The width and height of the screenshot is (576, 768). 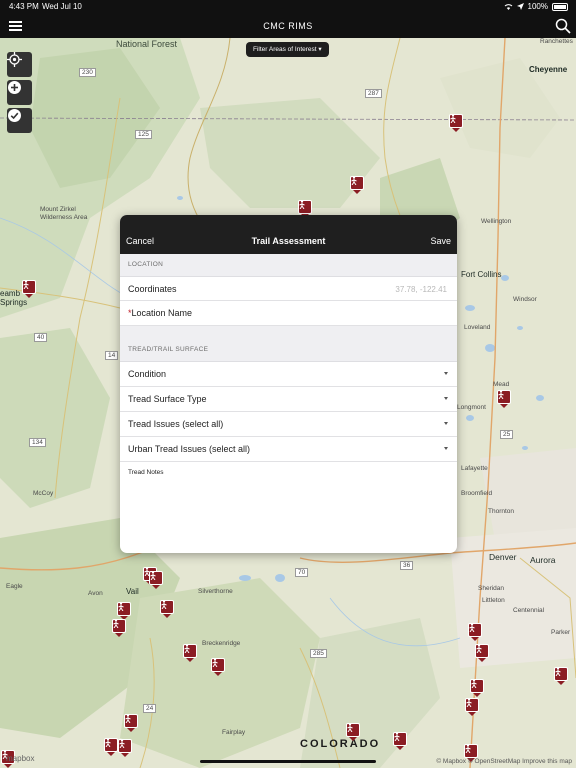 I want to click on label-centennial: Centennial, so click(x=529, y=610).